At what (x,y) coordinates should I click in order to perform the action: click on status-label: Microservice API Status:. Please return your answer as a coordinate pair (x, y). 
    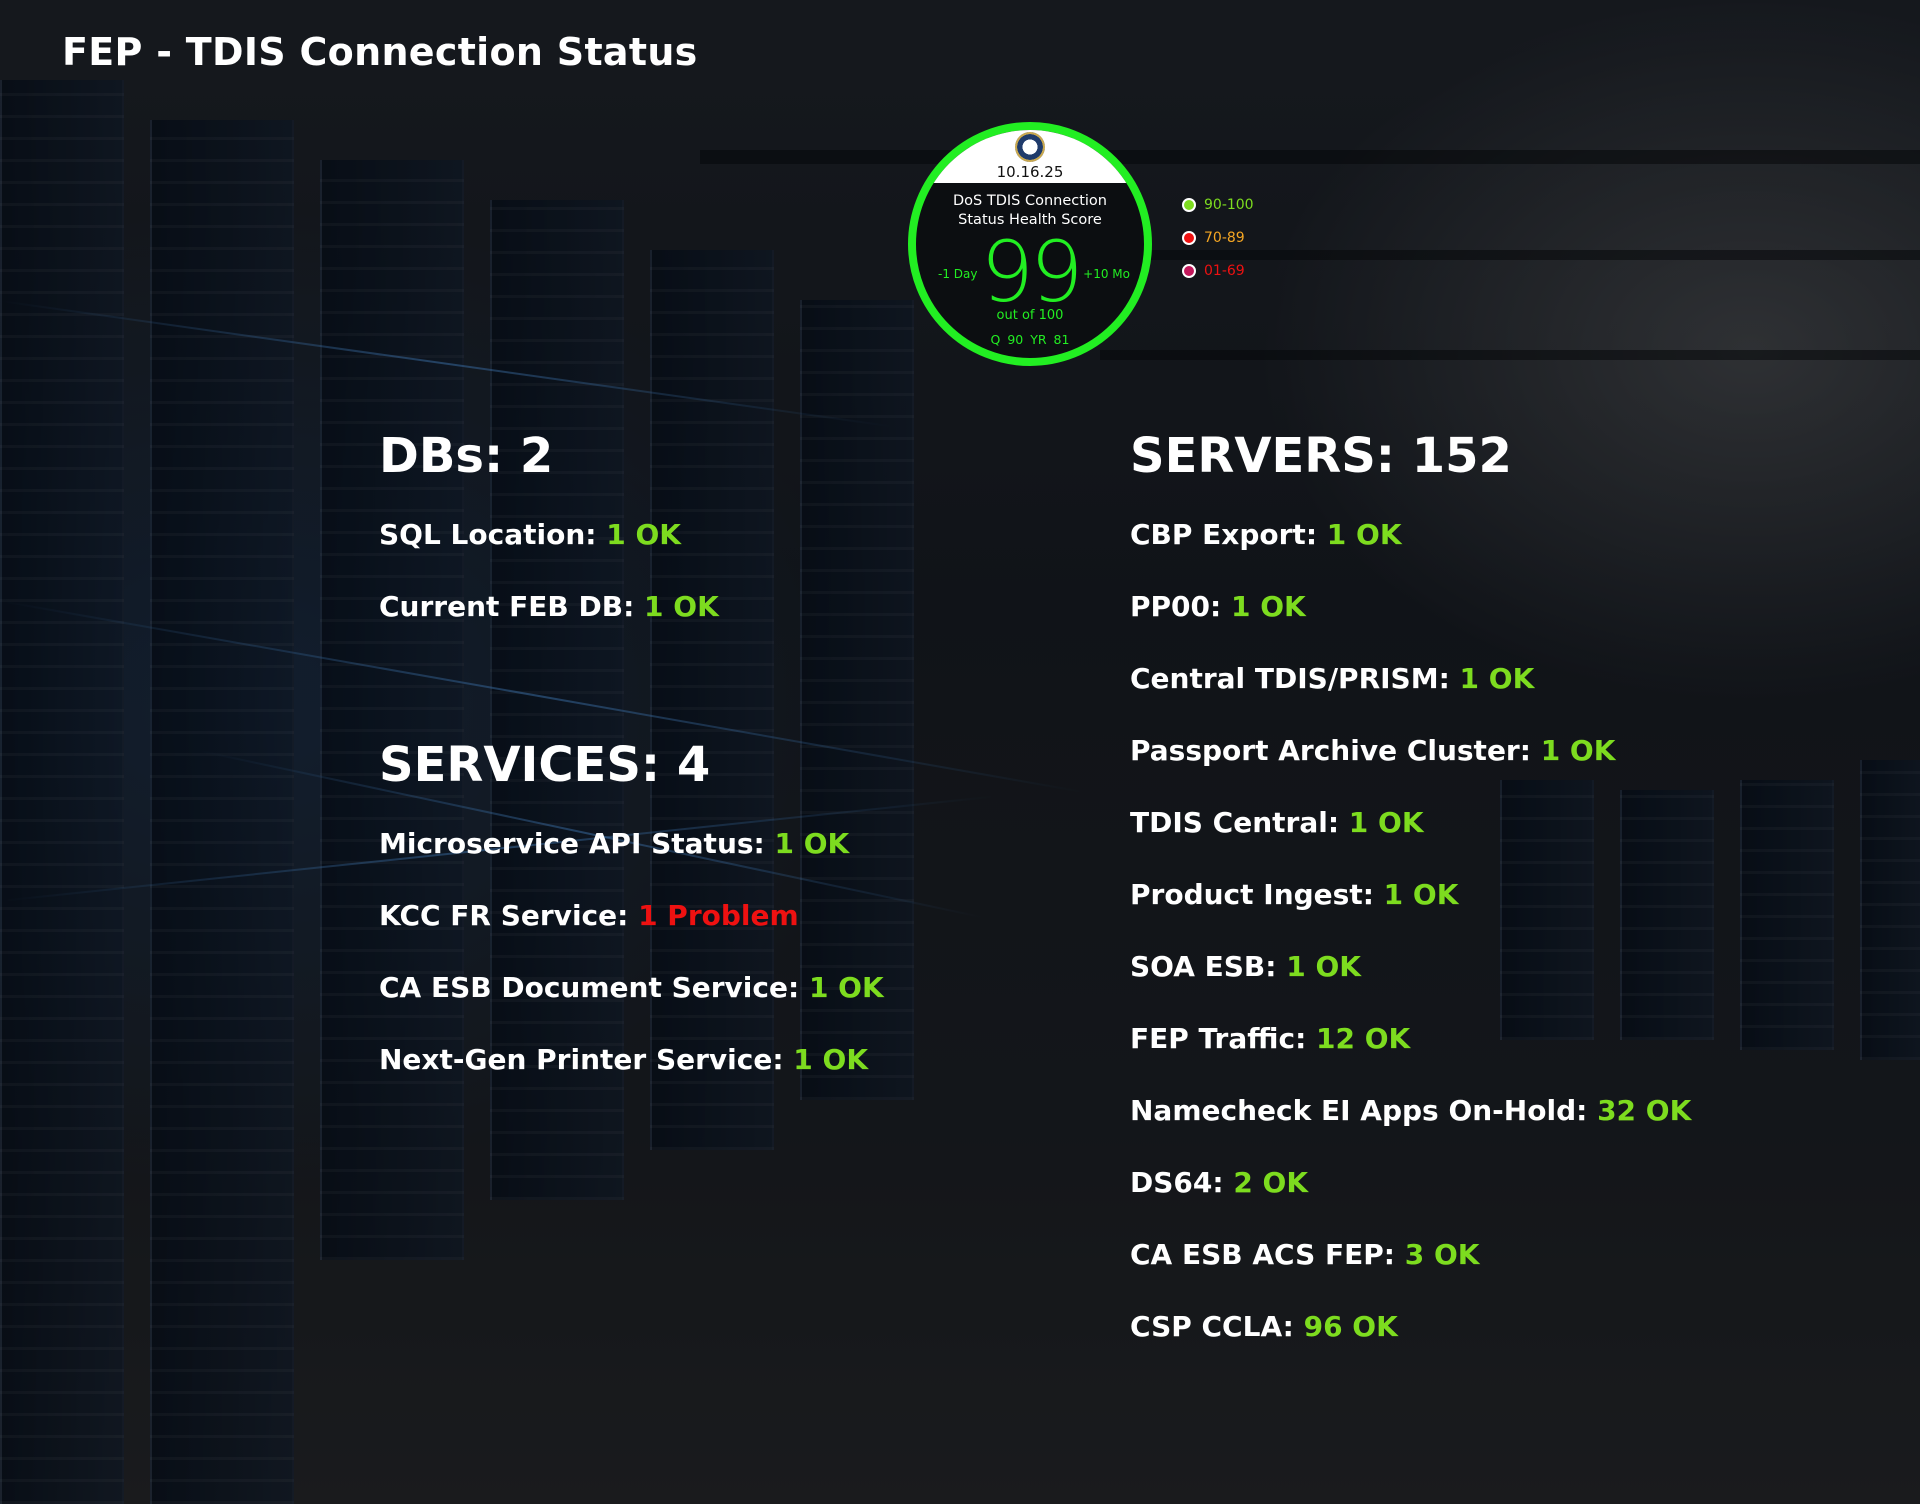
    Looking at the image, I should click on (572, 843).